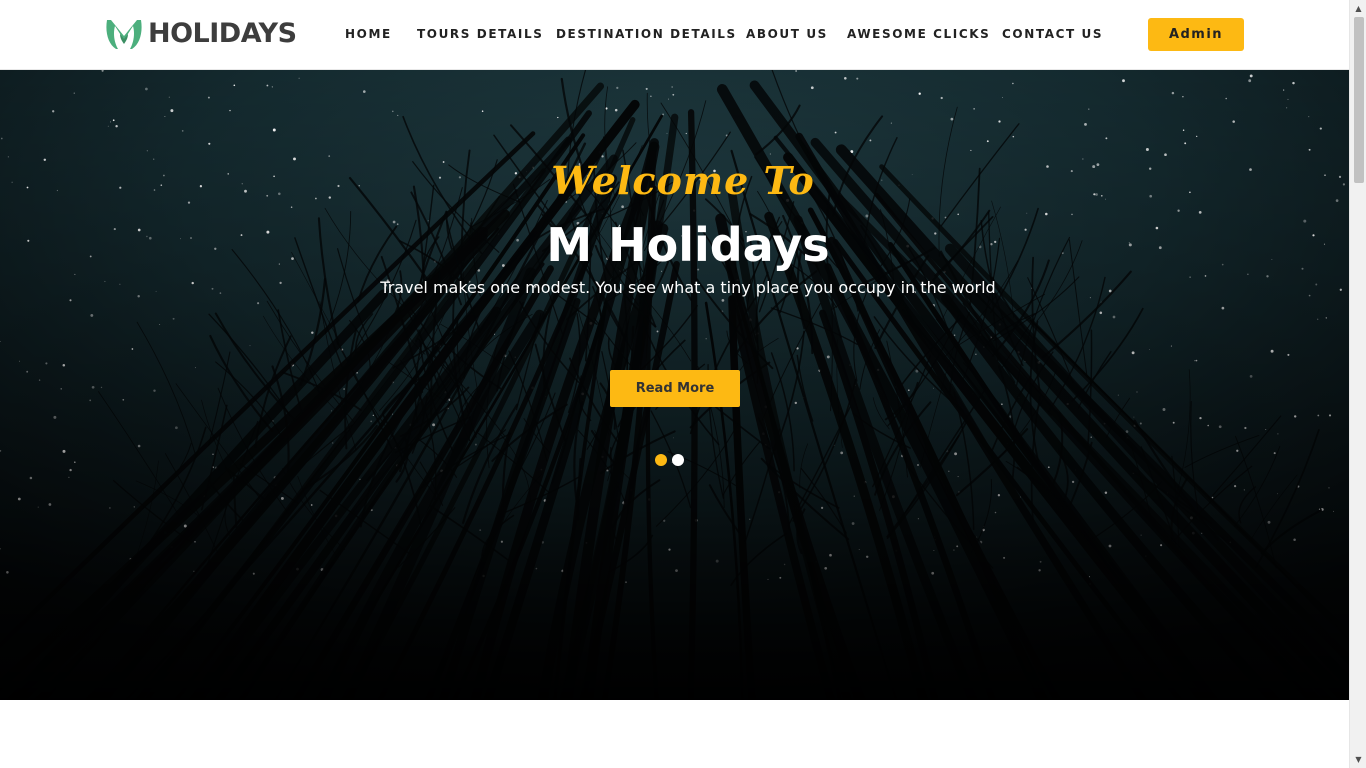 The height and width of the screenshot is (768, 1366). Describe the element at coordinates (1052, 34) in the screenshot. I see `nav-contact-us: CONTACT US` at that location.